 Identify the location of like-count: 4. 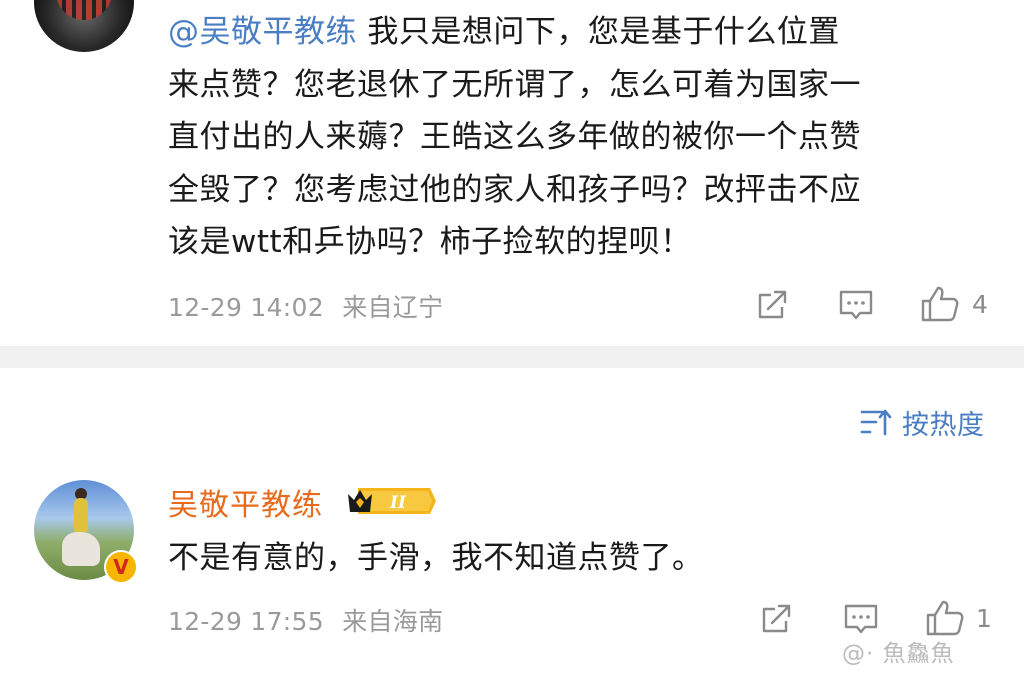
(980, 304).